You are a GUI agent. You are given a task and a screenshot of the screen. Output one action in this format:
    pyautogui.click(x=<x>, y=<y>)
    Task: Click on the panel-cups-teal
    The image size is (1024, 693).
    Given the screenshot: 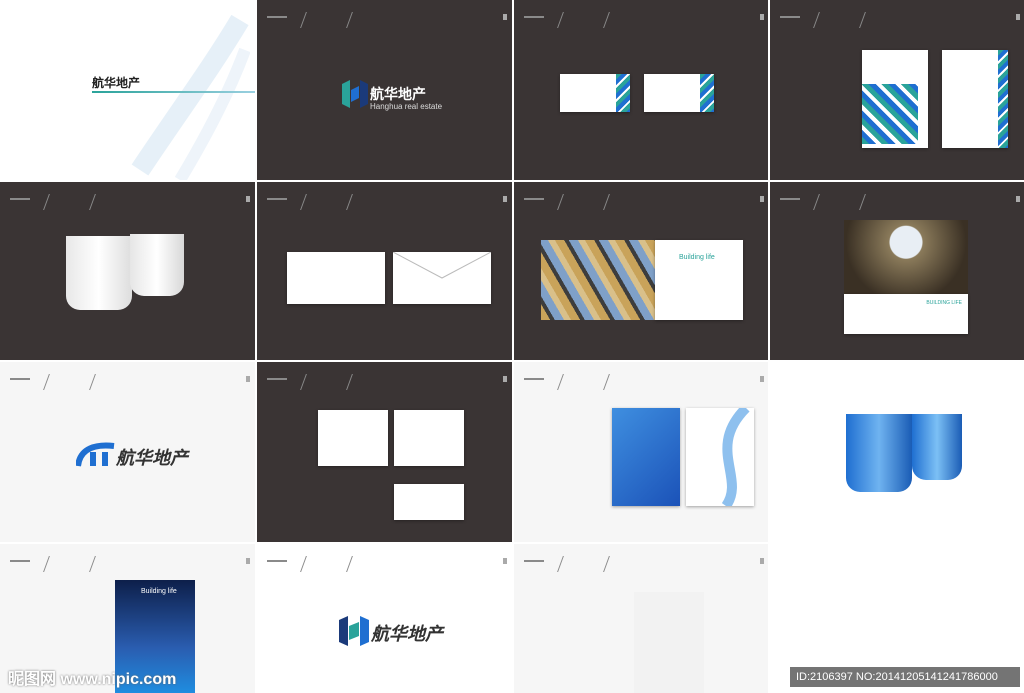 What is the action you would take?
    pyautogui.click(x=127, y=271)
    